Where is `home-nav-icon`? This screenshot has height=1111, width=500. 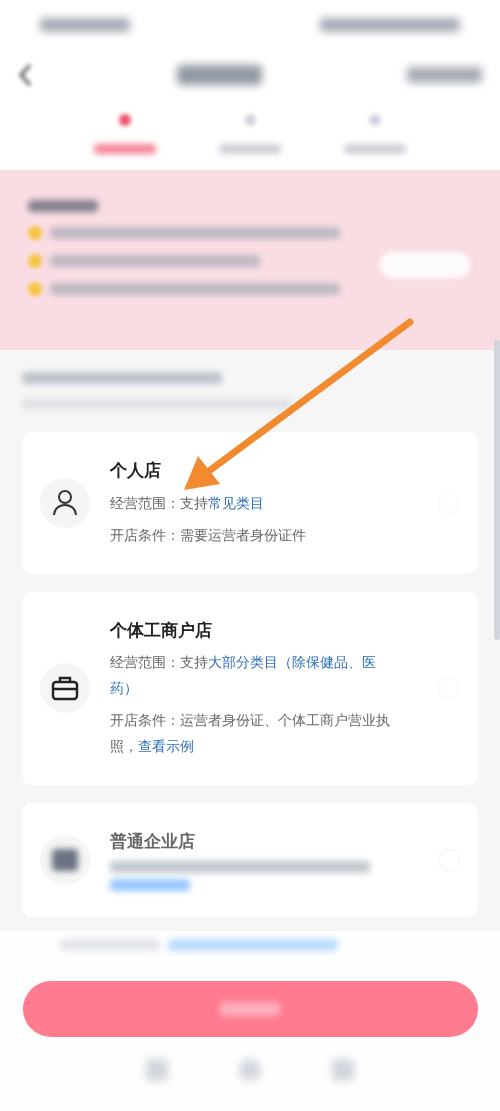 home-nav-icon is located at coordinates (250, 1070).